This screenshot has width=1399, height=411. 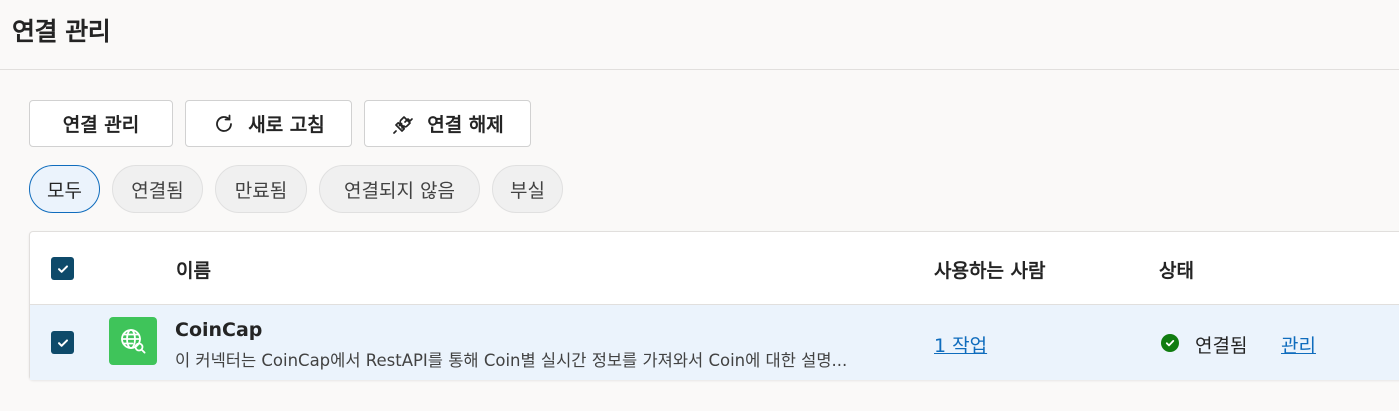 I want to click on manage-link: 관리, so click(x=1298, y=344).